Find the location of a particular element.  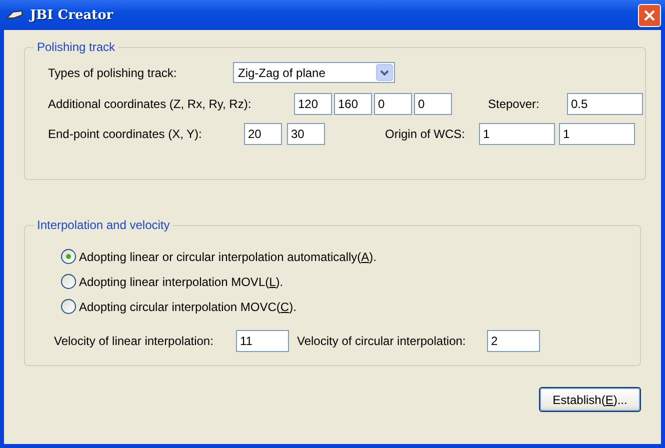

field-label: Additional coordinates (Z, Rx, Ry, Rz): is located at coordinates (150, 104).